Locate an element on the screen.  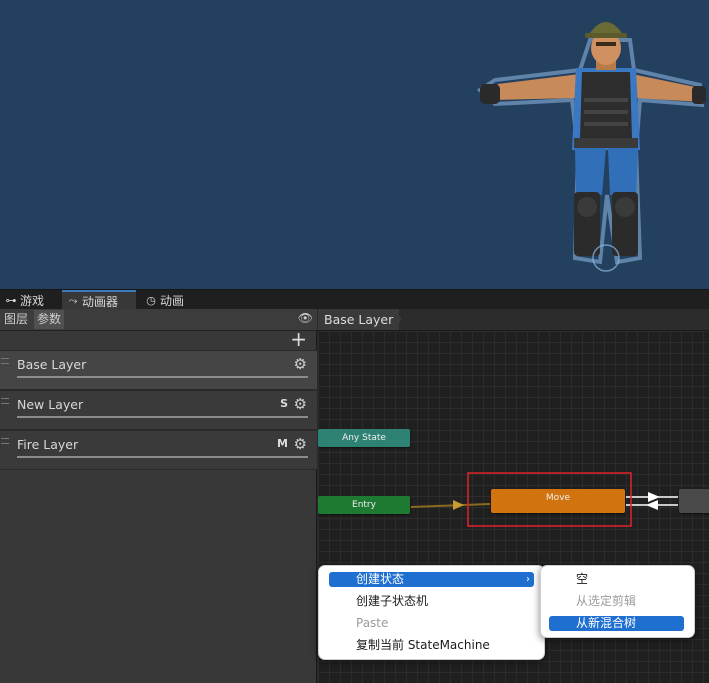
state-any-state: Any State is located at coordinates (364, 438).